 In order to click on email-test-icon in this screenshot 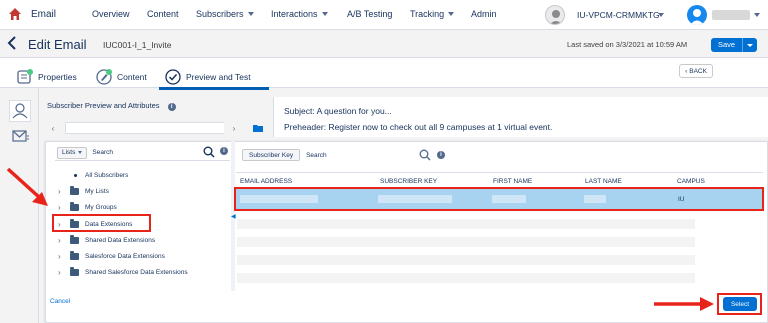, I will do `click(21, 136)`.